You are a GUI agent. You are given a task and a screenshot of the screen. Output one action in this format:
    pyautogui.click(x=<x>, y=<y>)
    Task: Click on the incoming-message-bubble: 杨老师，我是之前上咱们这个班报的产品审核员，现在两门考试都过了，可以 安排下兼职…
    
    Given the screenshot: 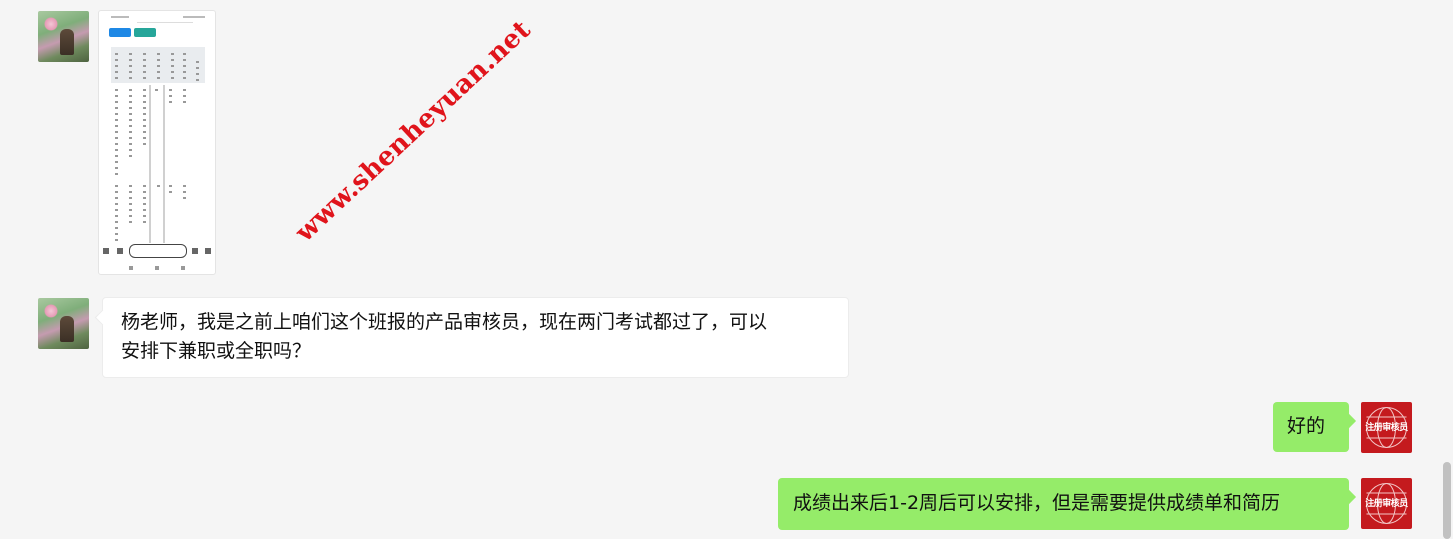 What is the action you would take?
    pyautogui.click(x=471, y=337)
    